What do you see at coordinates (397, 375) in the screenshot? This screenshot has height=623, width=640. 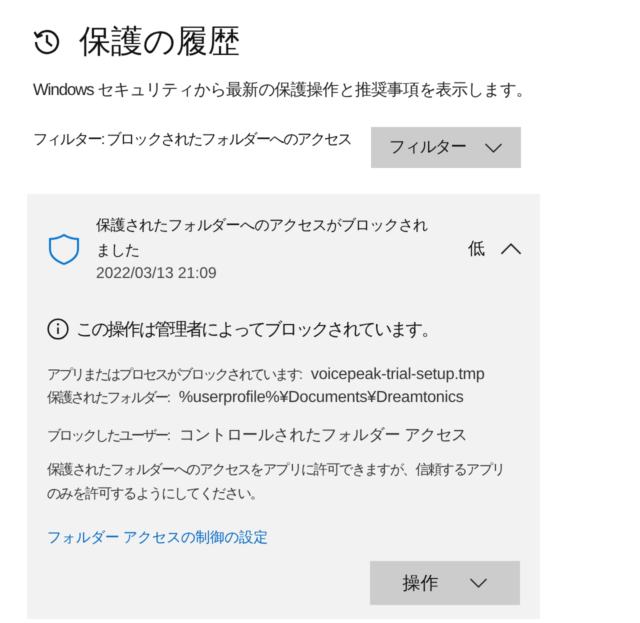 I see `detail-value: voicepeak-trial-setup.tmp` at bounding box center [397, 375].